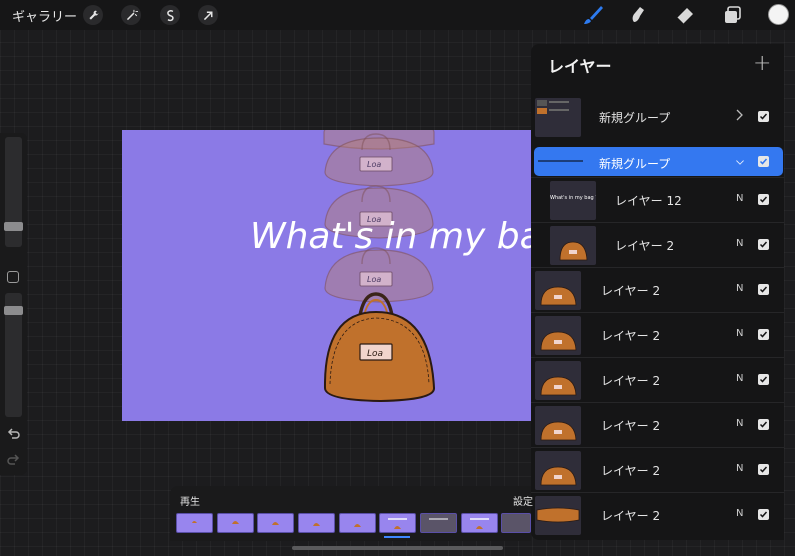  Describe the element at coordinates (397, 548) in the screenshot. I see `home-indicator` at that location.